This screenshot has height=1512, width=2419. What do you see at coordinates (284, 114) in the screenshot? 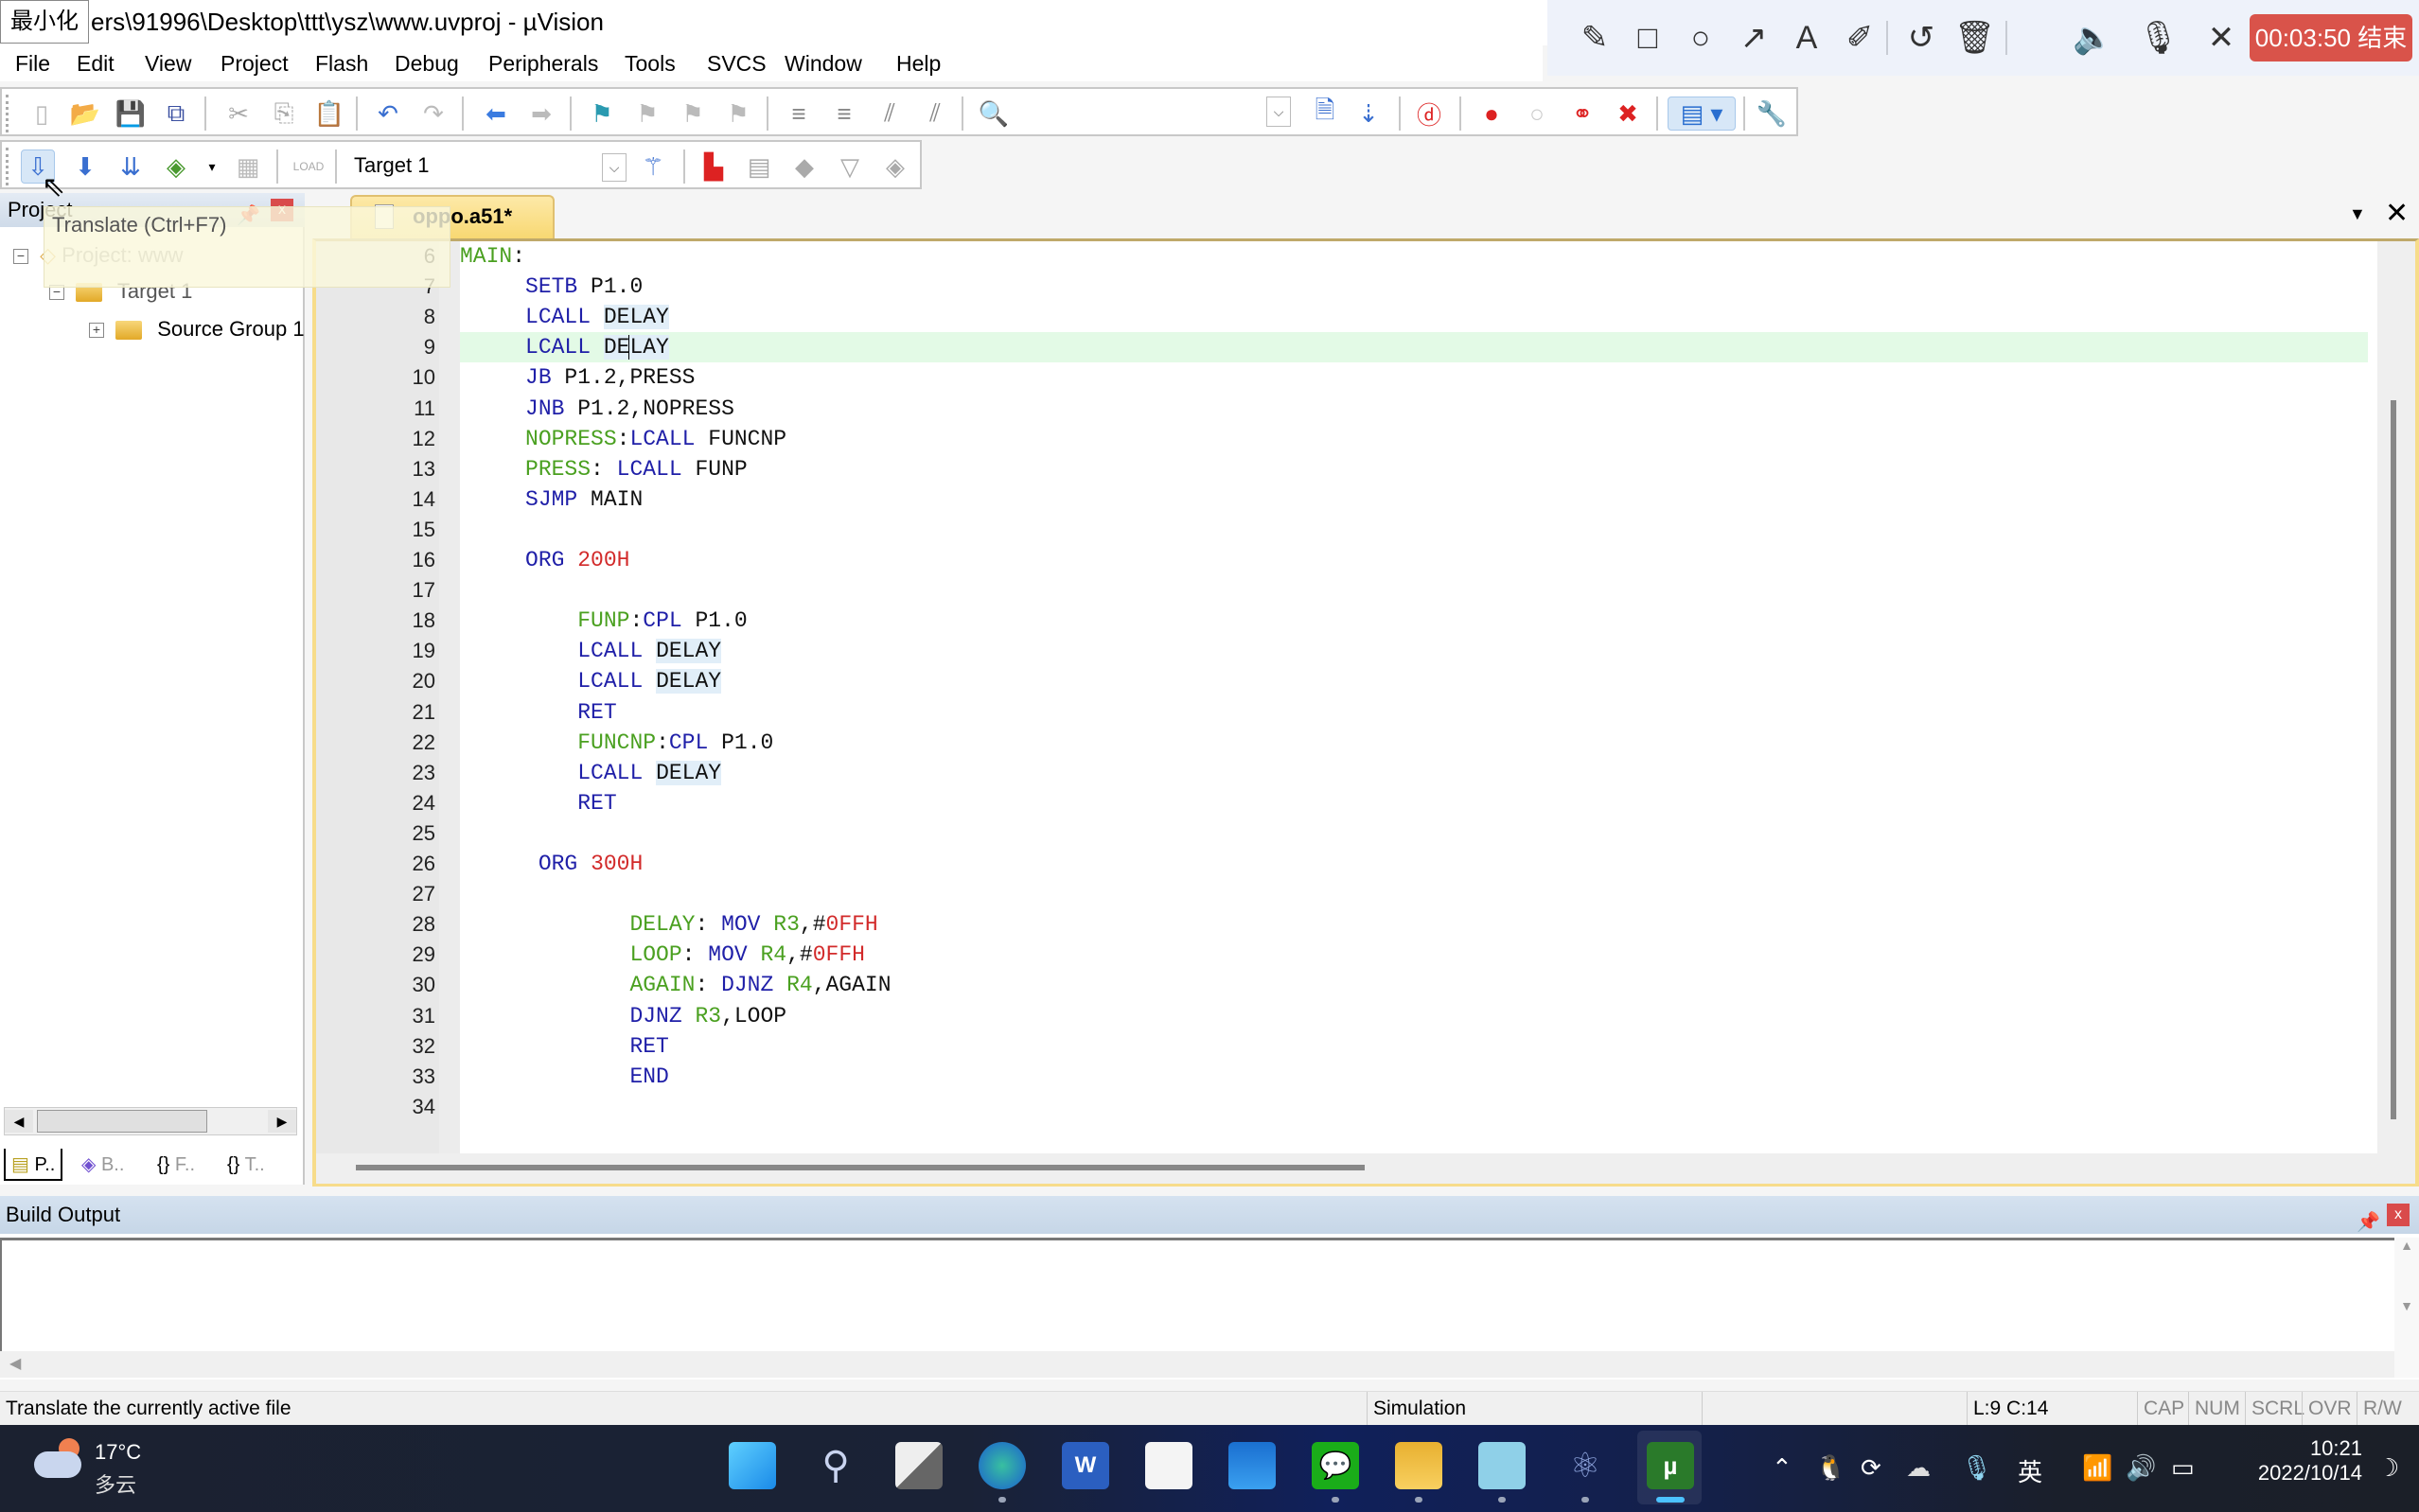
I see `copy-icon: ⎘` at bounding box center [284, 114].